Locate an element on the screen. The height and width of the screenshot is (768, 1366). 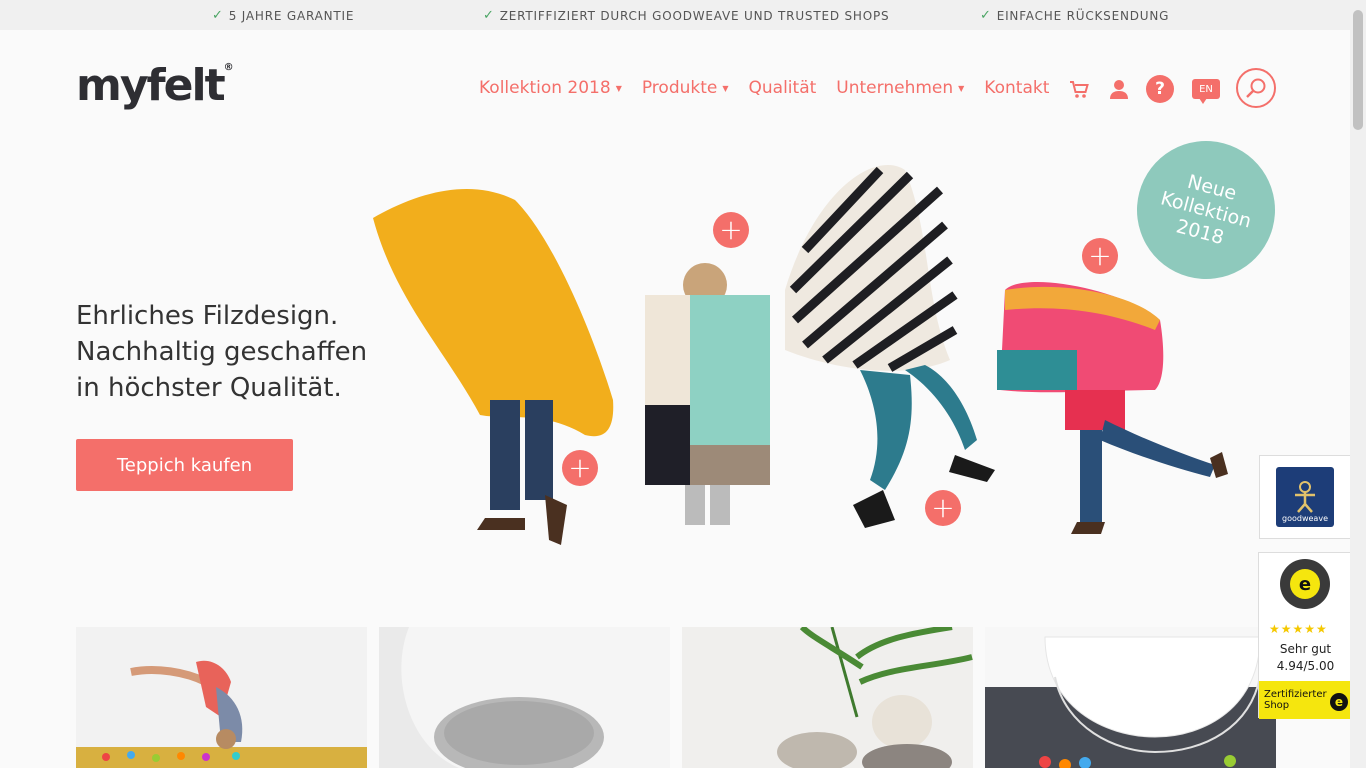
product-tile-seat-cushion is located at coordinates (524, 697).